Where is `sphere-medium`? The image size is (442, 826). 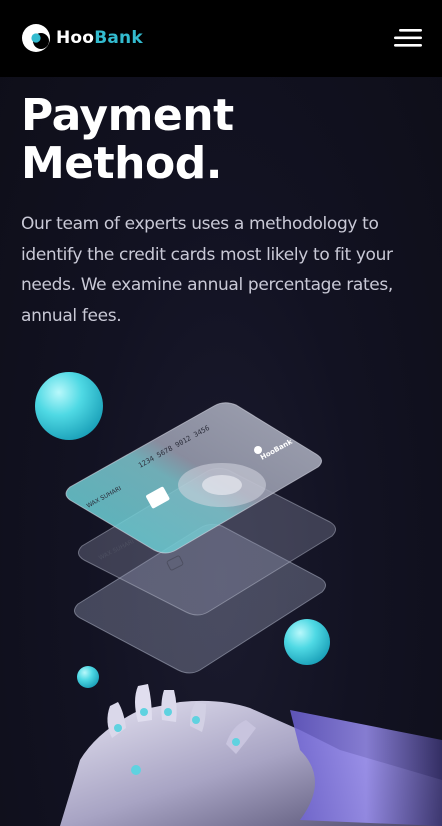
sphere-medium is located at coordinates (307, 642).